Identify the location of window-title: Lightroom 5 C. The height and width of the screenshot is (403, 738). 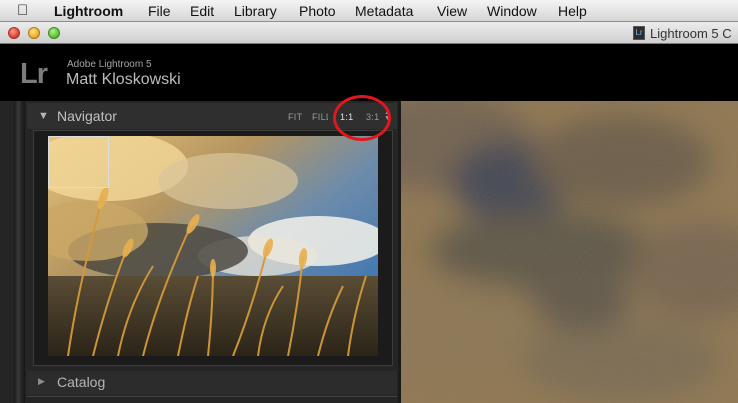
(691, 33).